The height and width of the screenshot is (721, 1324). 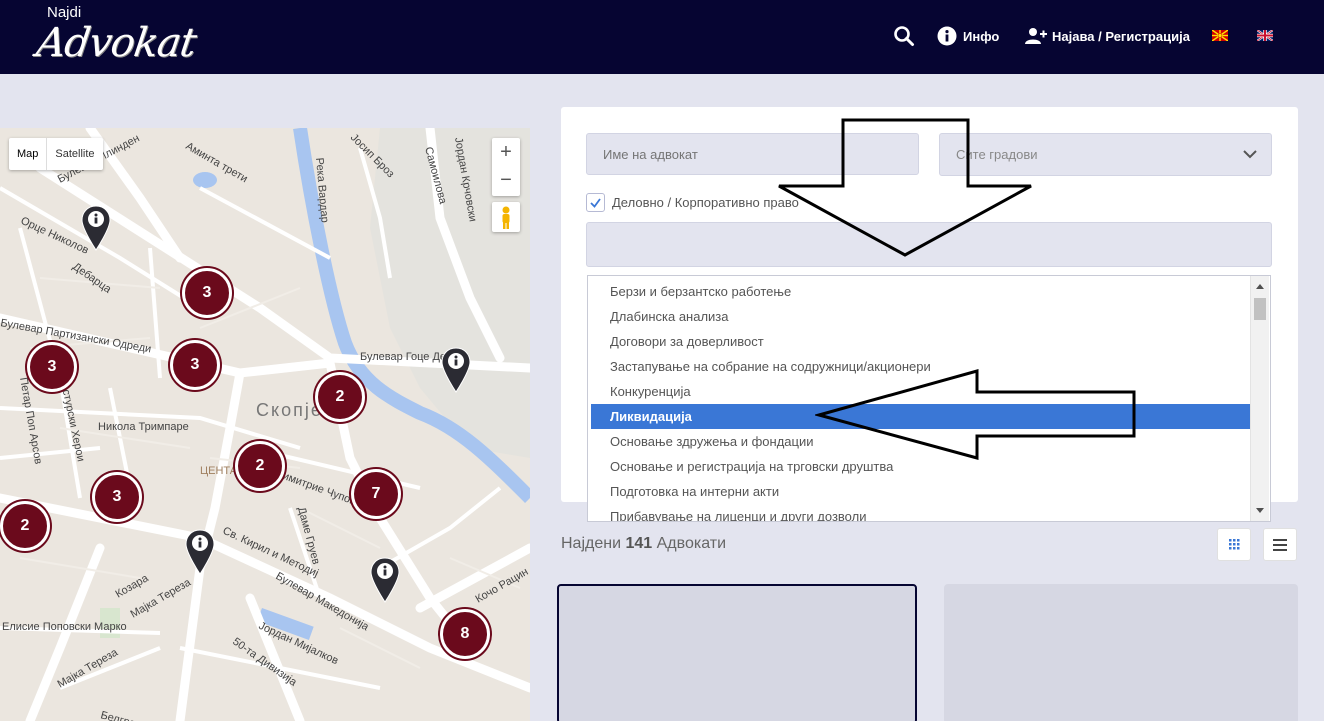 What do you see at coordinates (506, 152) in the screenshot?
I see `zoom-in-button: +` at bounding box center [506, 152].